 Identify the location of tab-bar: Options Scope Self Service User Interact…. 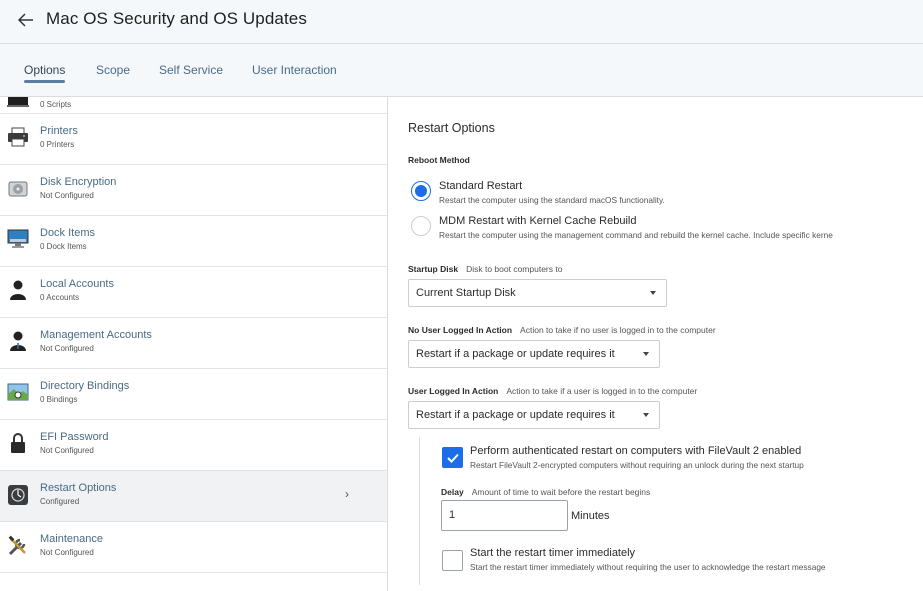
(461, 70).